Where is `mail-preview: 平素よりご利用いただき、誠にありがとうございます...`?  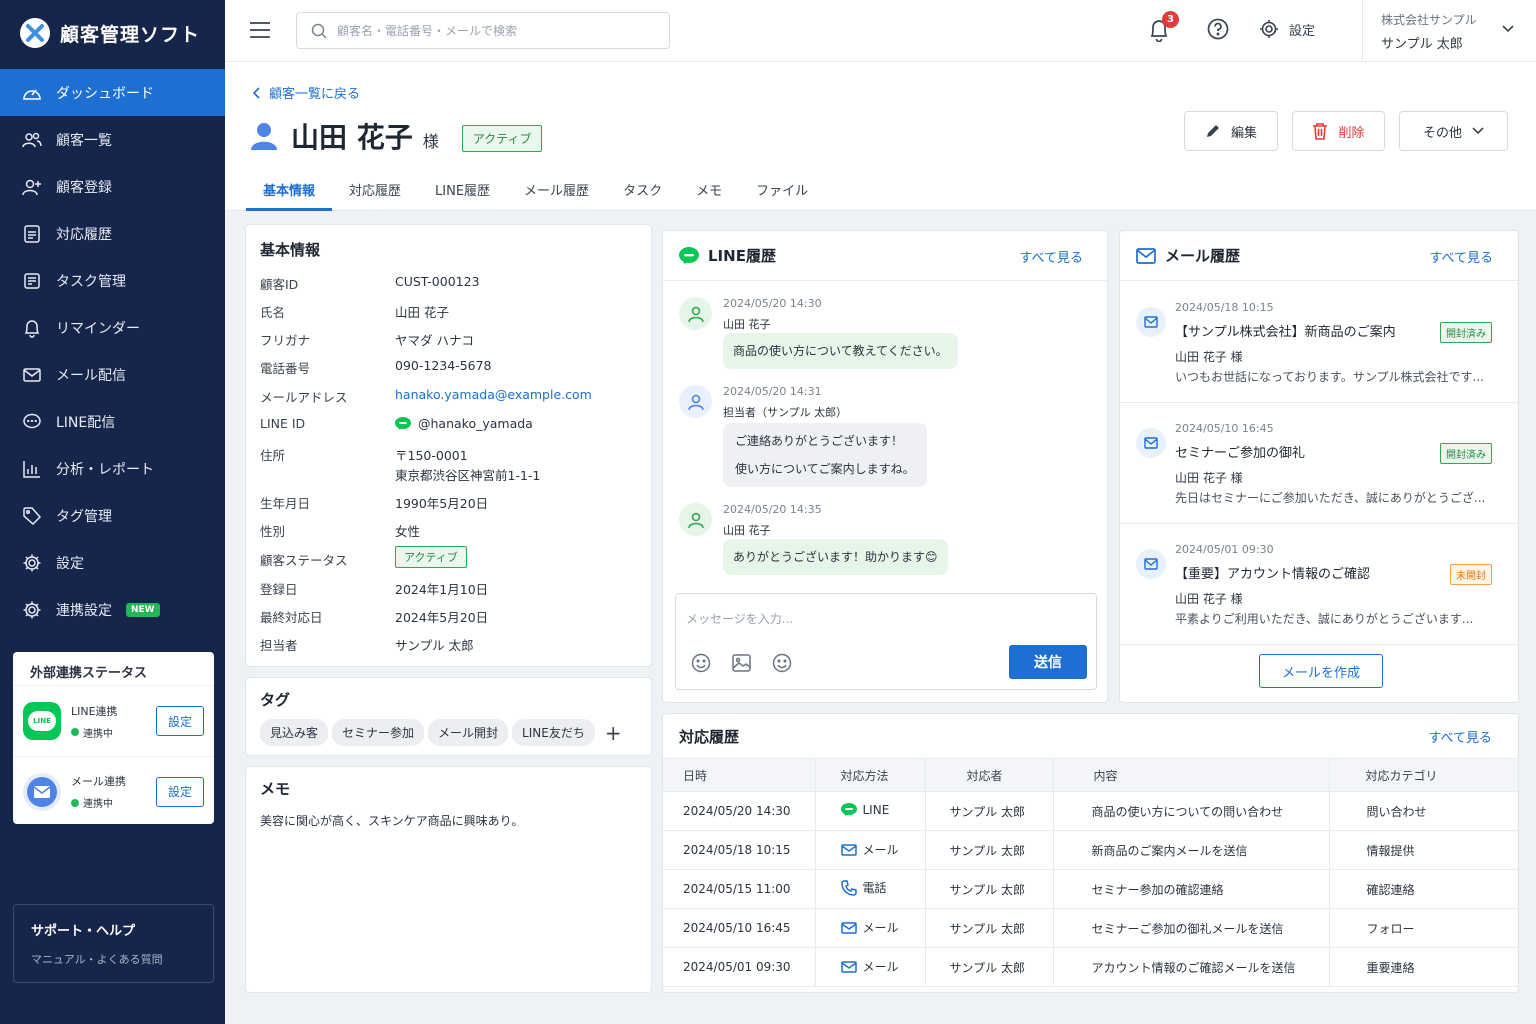
mail-preview: 平素よりご利用いただき、誠にありがとうございます... is located at coordinates (1324, 619).